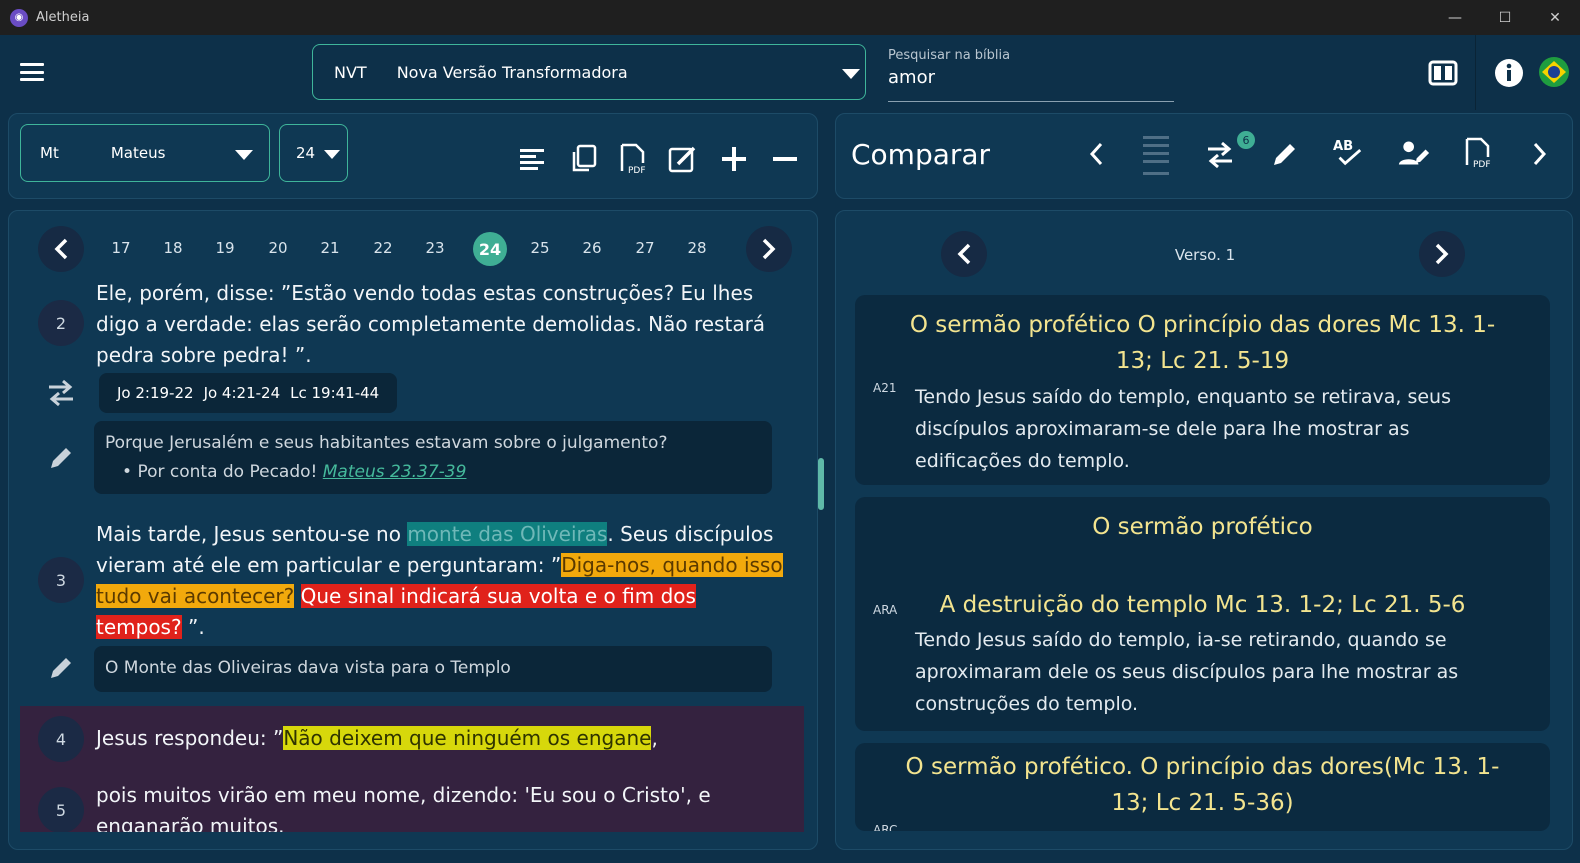 Image resolution: width=1580 pixels, height=863 pixels. I want to click on chapter-navigation: 17 18 19 20 21 22 23 24 25 26 27 28, so click(415, 249).